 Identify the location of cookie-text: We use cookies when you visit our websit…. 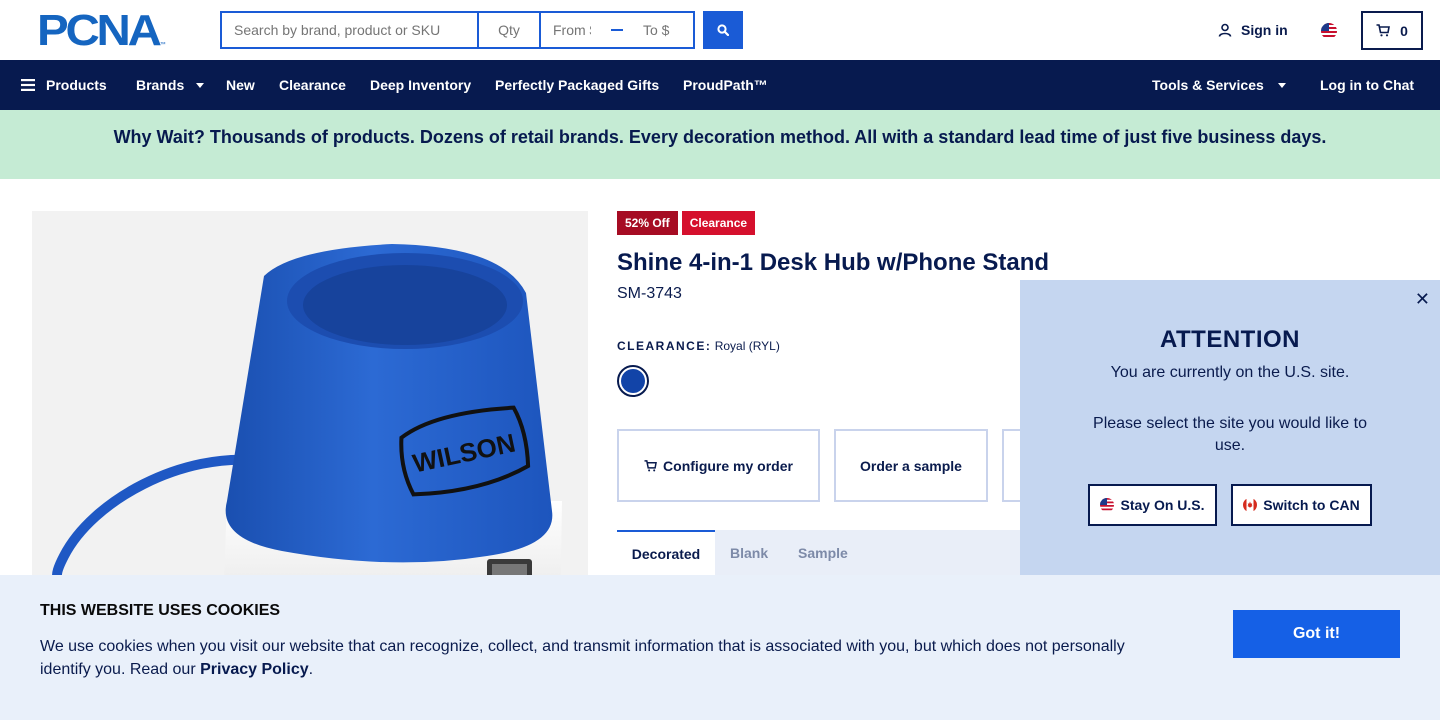
(595, 658).